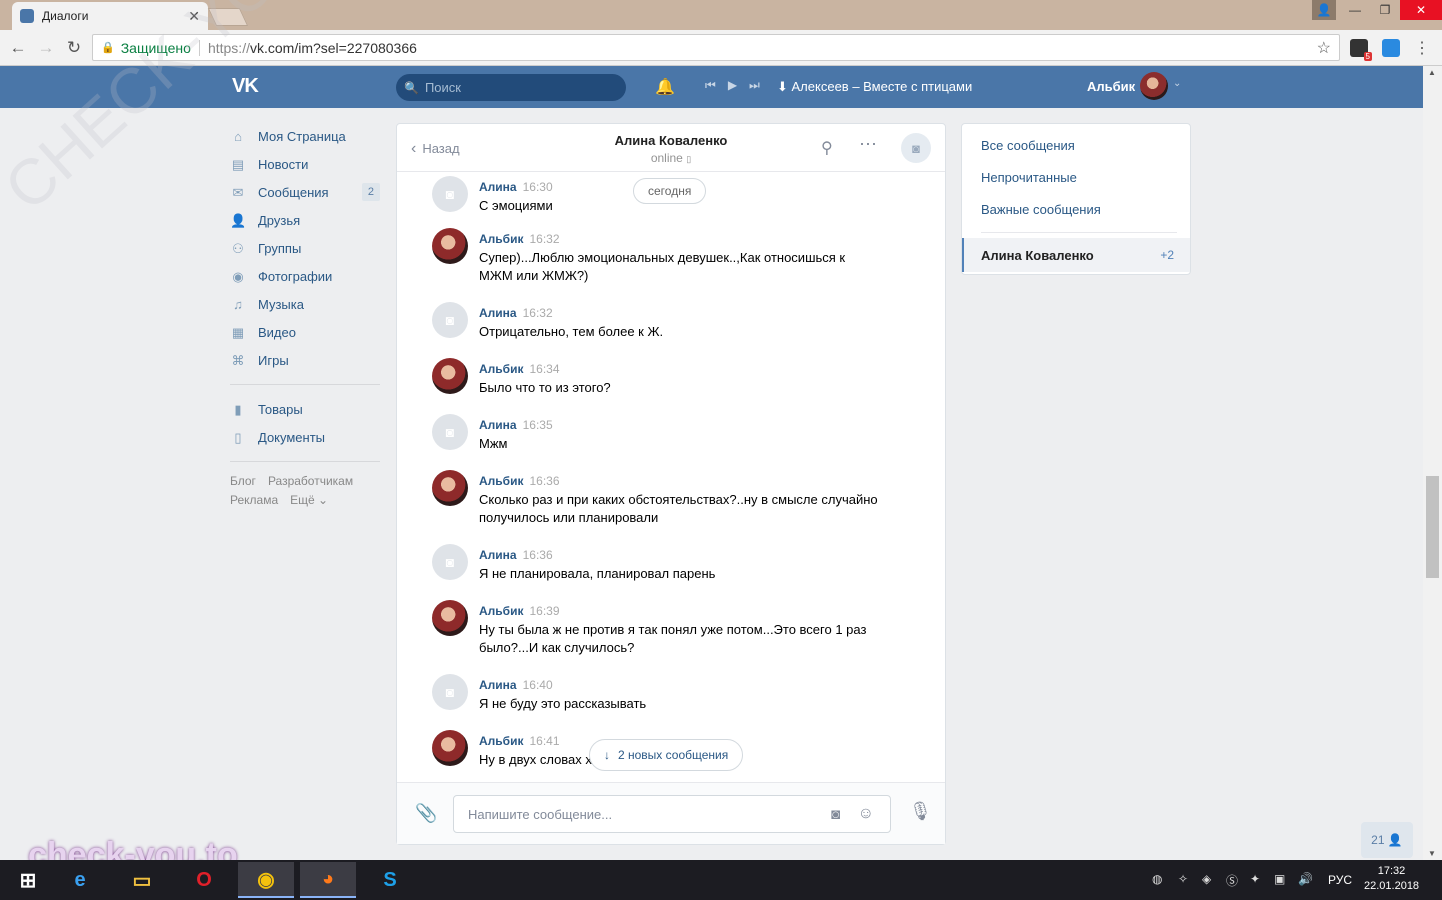 The image size is (1442, 900). I want to click on sidebar-item: ▮ Товары, so click(305, 409).